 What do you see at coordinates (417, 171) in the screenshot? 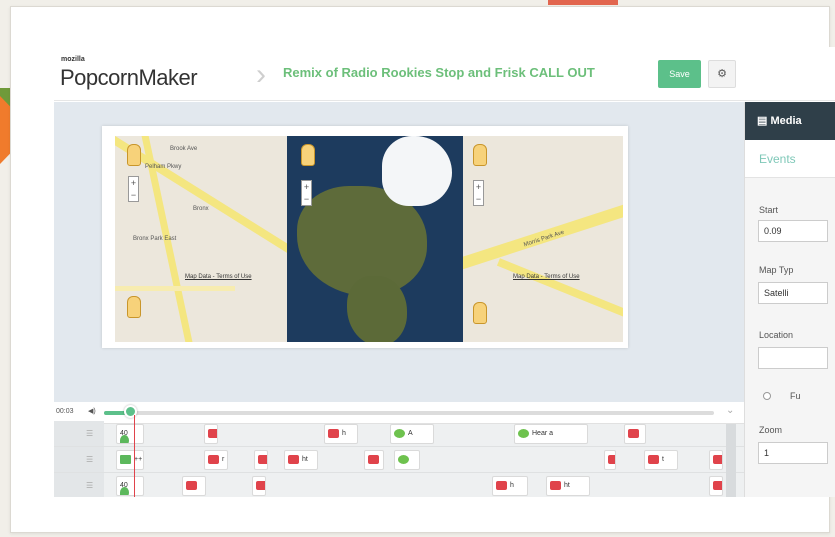
I see `ice-mass` at bounding box center [417, 171].